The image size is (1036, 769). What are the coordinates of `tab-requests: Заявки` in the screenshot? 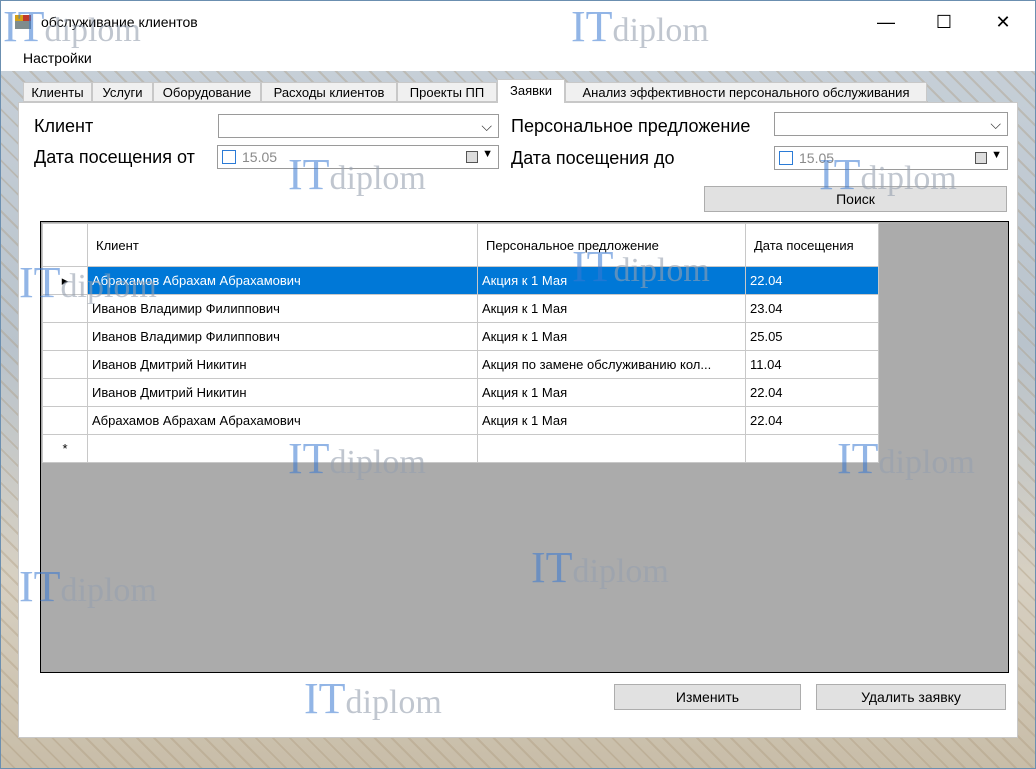 It's located at (531, 91).